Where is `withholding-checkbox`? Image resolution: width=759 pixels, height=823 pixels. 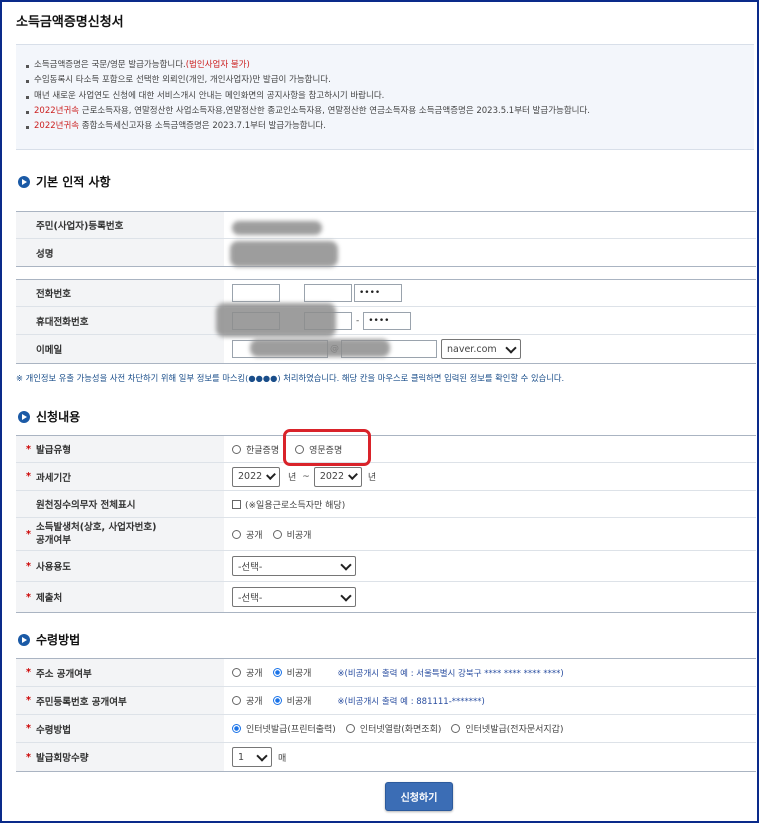 withholding-checkbox is located at coordinates (236, 504).